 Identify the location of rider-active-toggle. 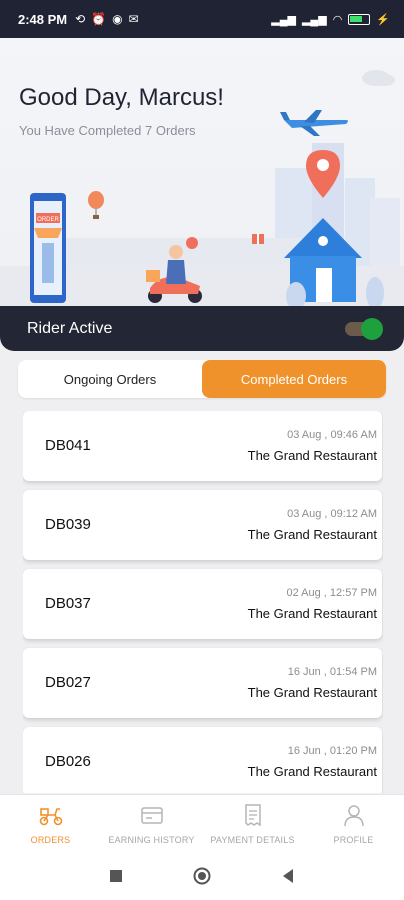
(364, 328).